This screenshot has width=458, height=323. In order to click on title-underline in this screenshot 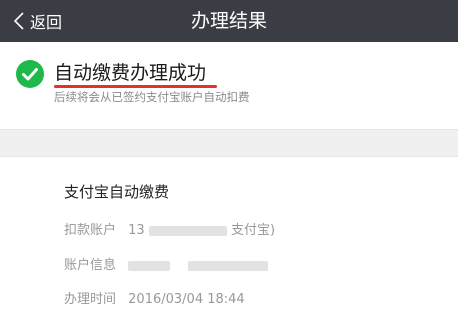, I will do `click(135, 86)`.